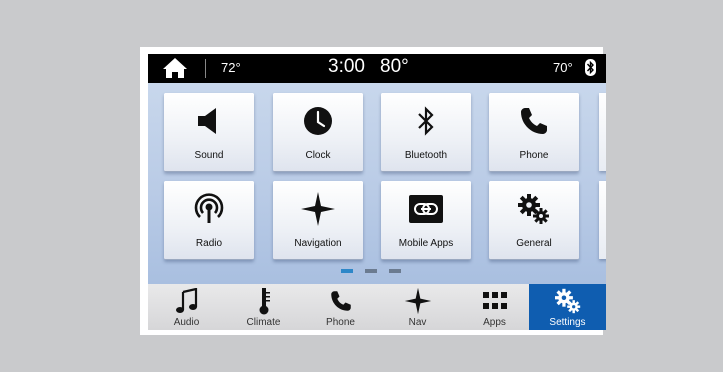 The image size is (723, 372). I want to click on nav-label: Apps, so click(494, 322).